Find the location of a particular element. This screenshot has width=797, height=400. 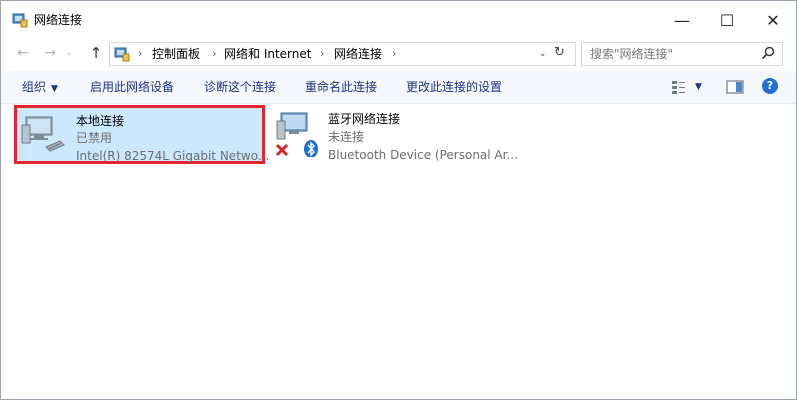

rename-button: 重命名此连接 is located at coordinates (341, 87).